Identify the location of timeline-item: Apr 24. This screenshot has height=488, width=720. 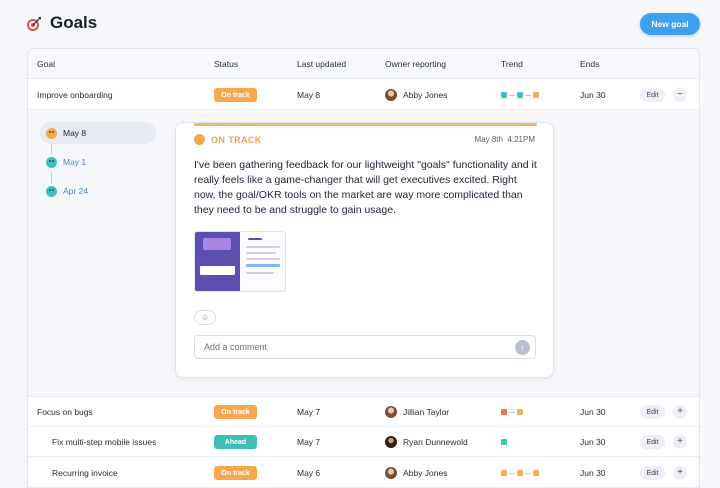
(64, 191).